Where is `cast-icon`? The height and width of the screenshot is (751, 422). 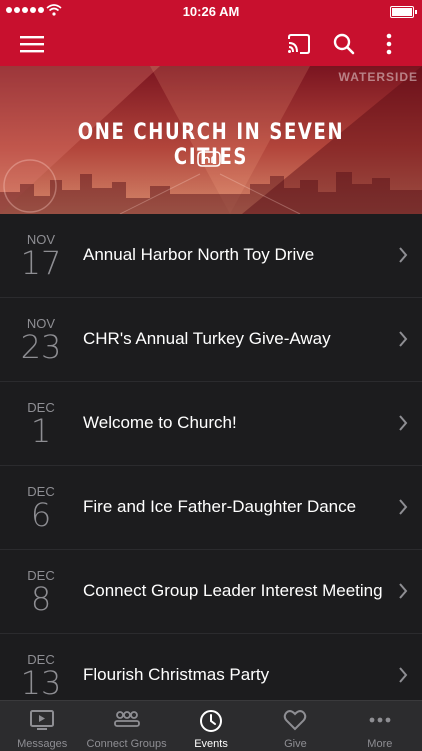 cast-icon is located at coordinates (299, 44).